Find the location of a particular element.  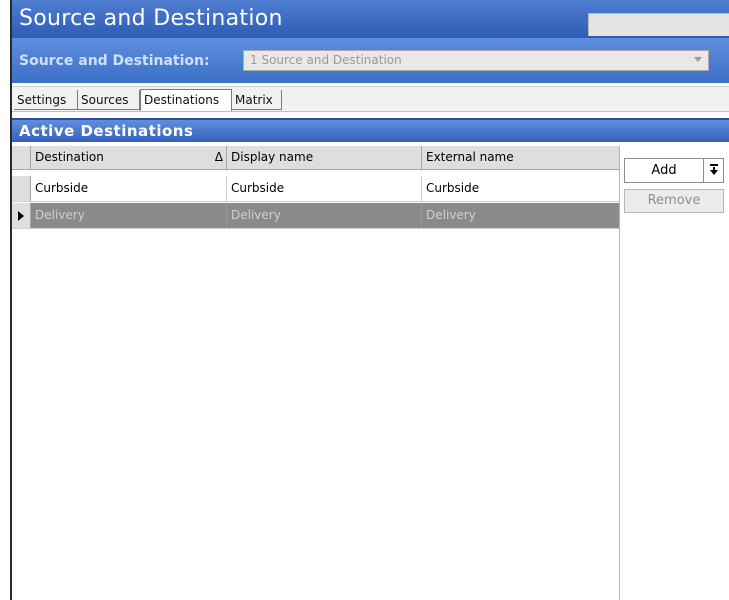

tab-sources: Sources is located at coordinates (109, 100).